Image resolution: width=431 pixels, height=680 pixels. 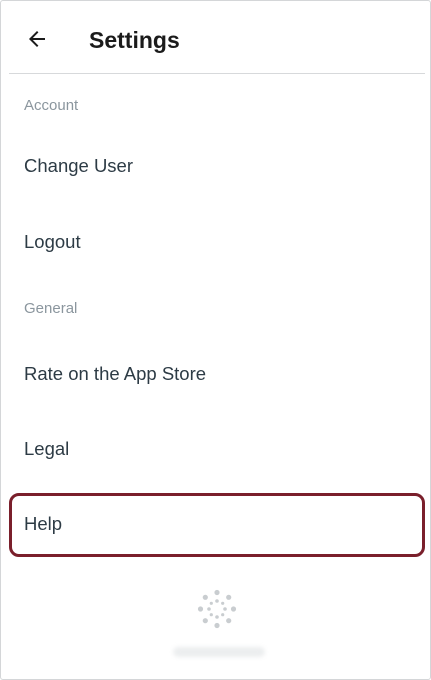 What do you see at coordinates (115, 373) in the screenshot?
I see `rate-app-label: Rate on the App Store` at bounding box center [115, 373].